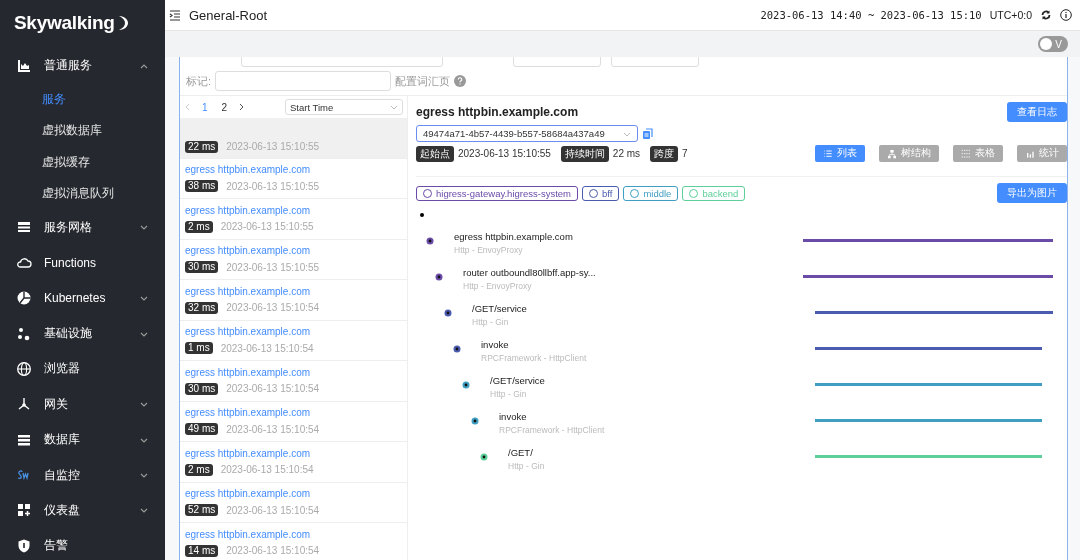  What do you see at coordinates (24, 333) in the screenshot?
I see `dots-icon` at bounding box center [24, 333].